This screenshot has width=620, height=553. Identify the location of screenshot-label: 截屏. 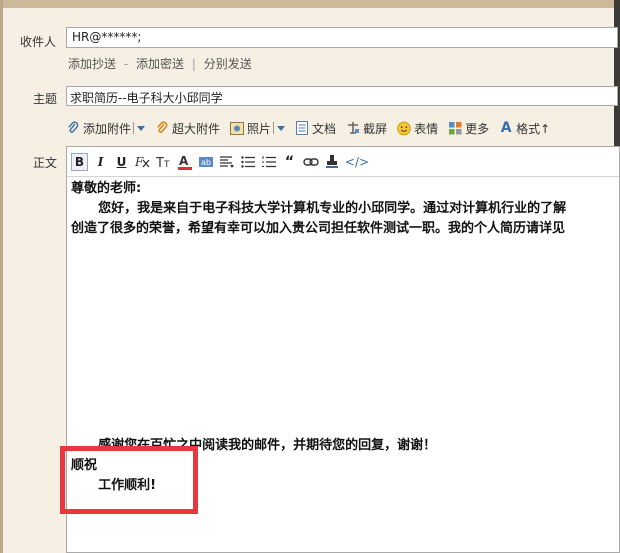
(375, 128).